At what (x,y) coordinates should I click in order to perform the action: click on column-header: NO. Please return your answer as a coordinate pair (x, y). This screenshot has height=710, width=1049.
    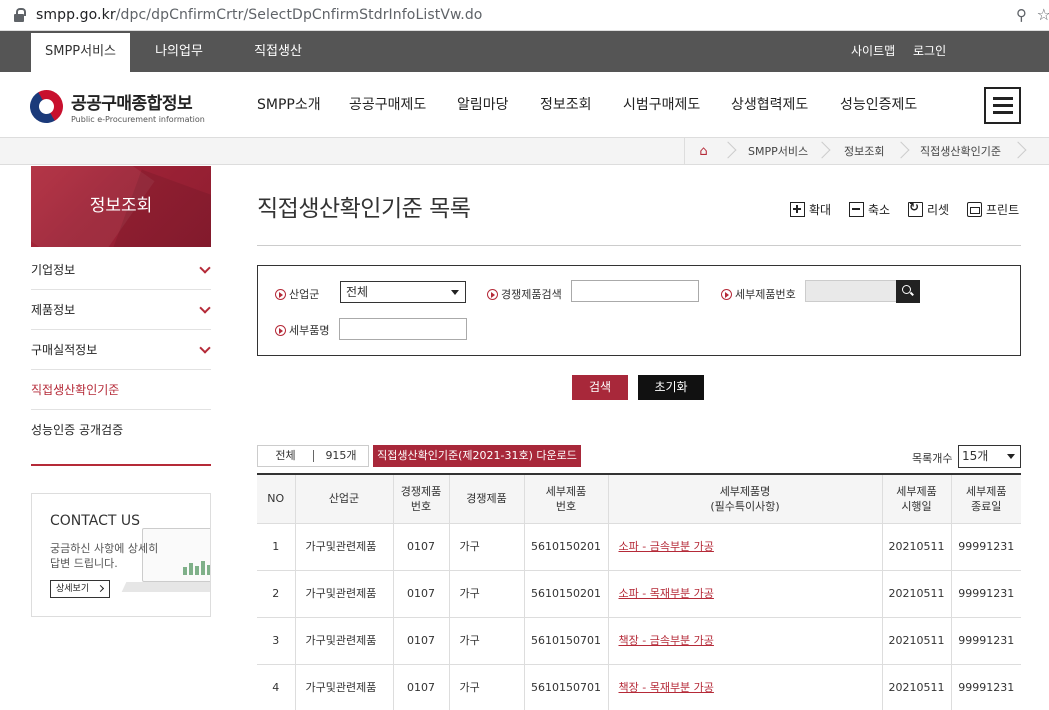
    Looking at the image, I should click on (276, 499).